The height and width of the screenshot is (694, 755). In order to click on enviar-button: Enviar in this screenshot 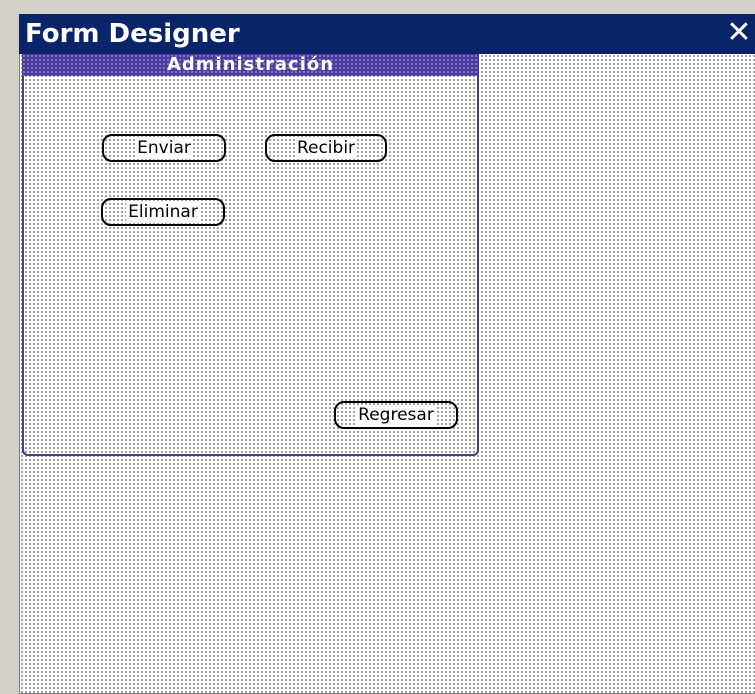, I will do `click(164, 148)`.